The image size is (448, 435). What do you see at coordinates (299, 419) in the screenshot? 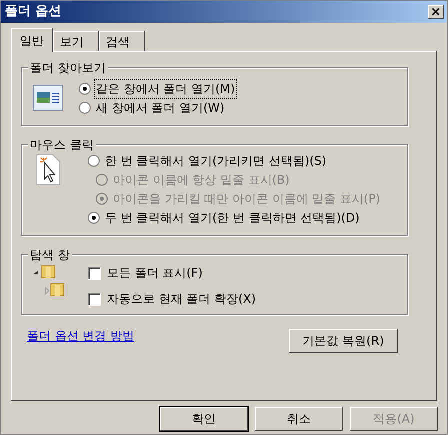
I see `dialog-button: 취소` at bounding box center [299, 419].